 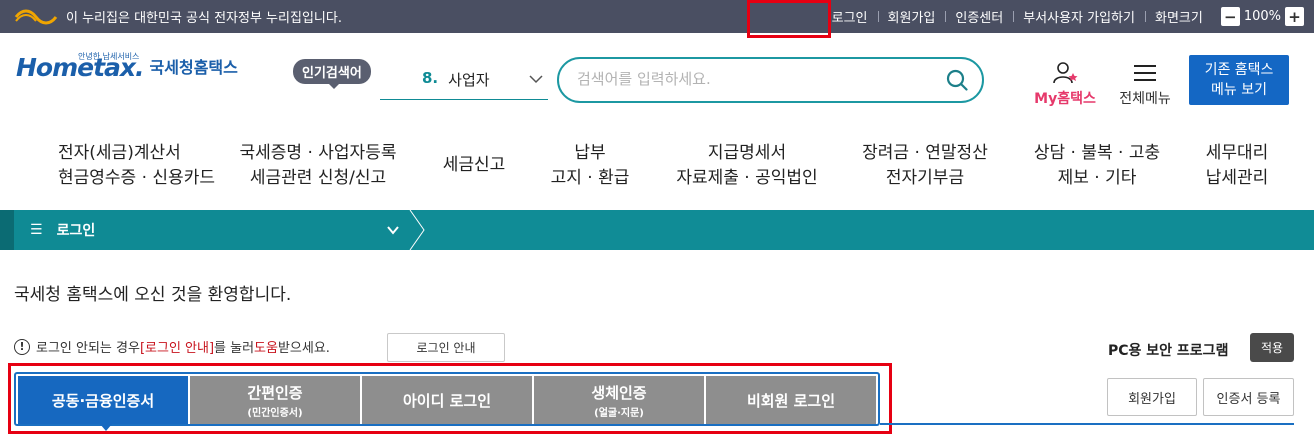 What do you see at coordinates (757, 79) in the screenshot?
I see `search-input` at bounding box center [757, 79].